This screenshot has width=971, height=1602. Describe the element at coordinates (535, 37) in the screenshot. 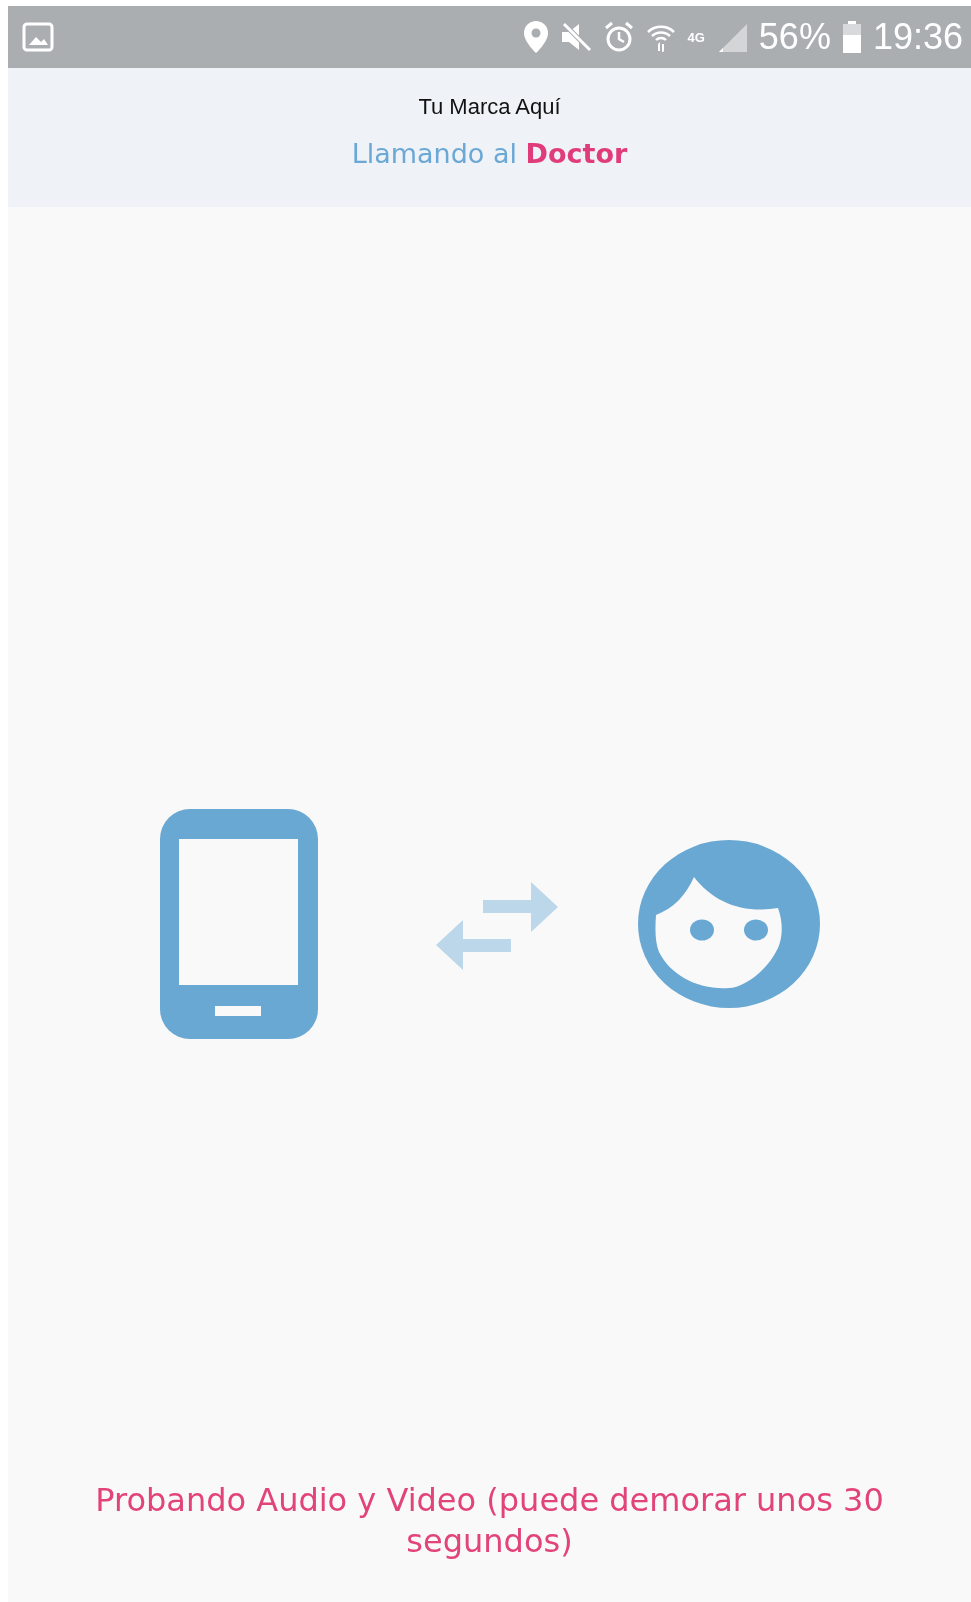

I see `location-icon` at that location.